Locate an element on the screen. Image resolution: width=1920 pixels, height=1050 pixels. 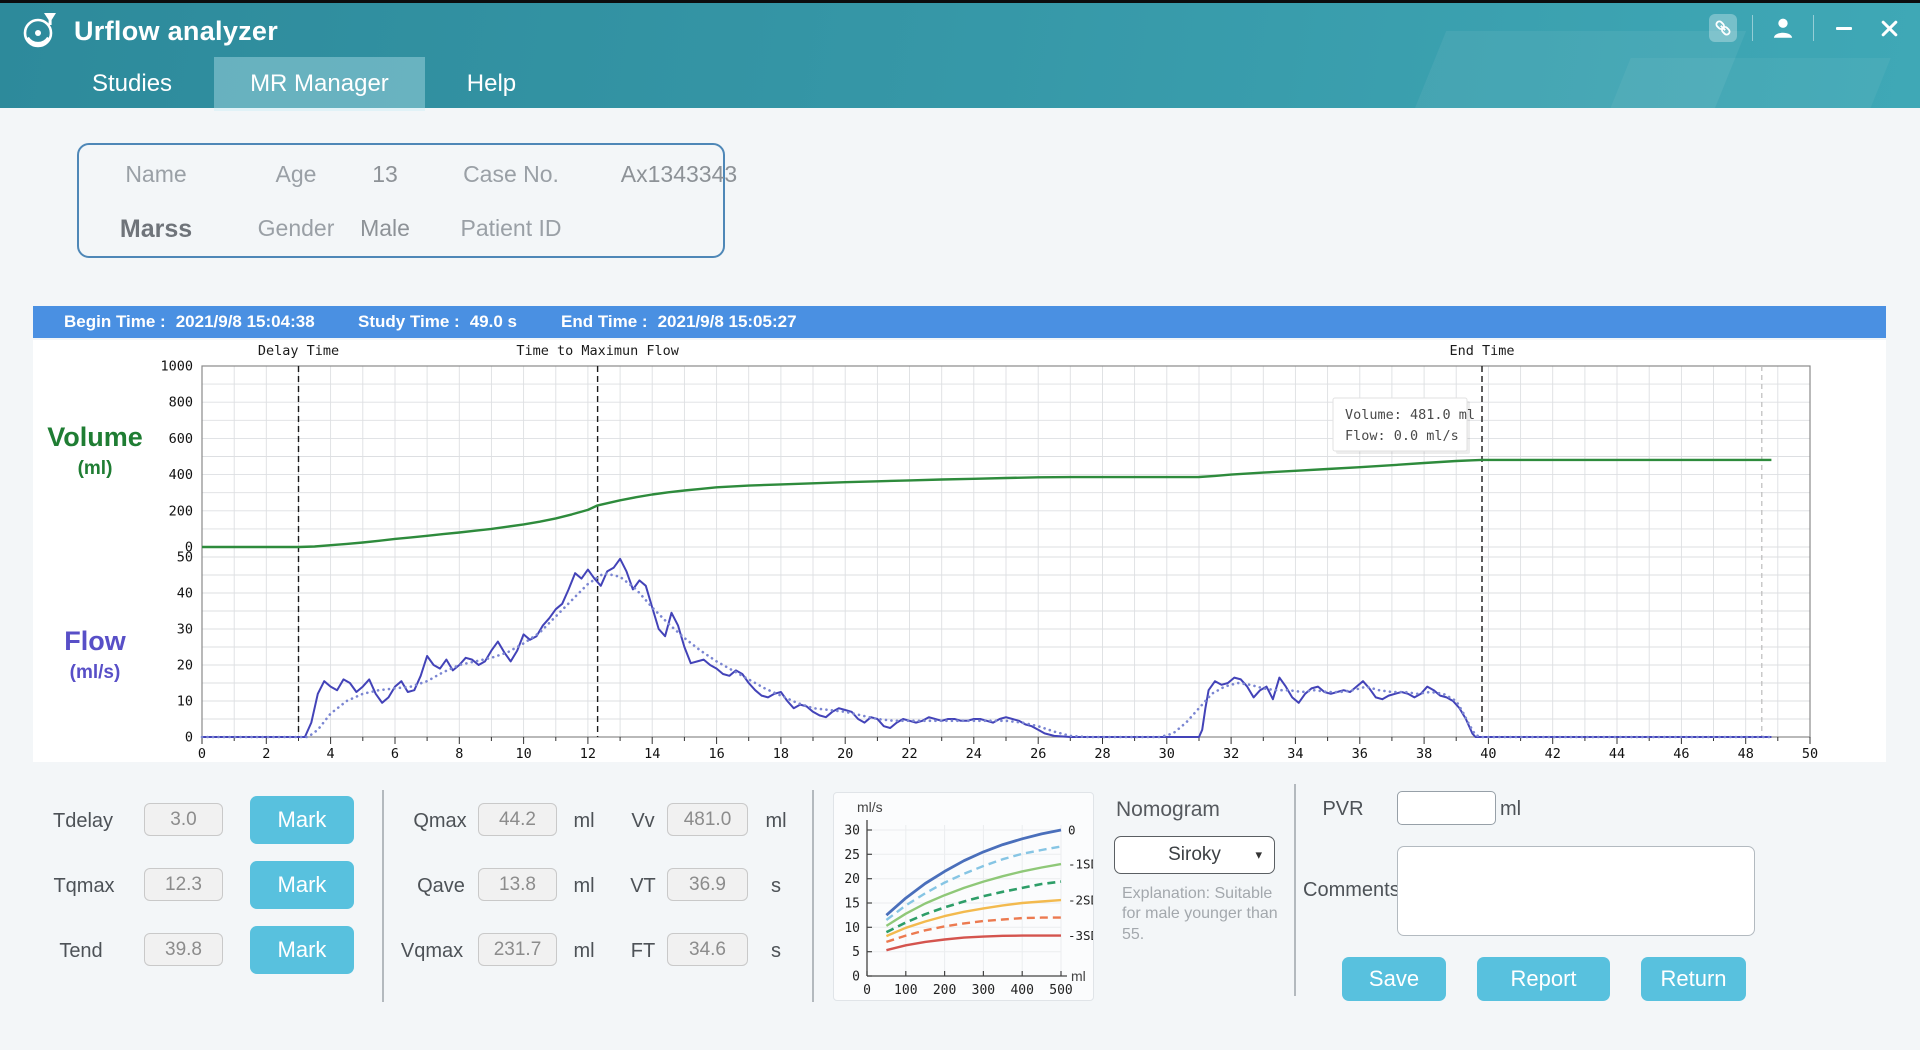
tdelay-mark-button: Mark is located at coordinates (302, 820).